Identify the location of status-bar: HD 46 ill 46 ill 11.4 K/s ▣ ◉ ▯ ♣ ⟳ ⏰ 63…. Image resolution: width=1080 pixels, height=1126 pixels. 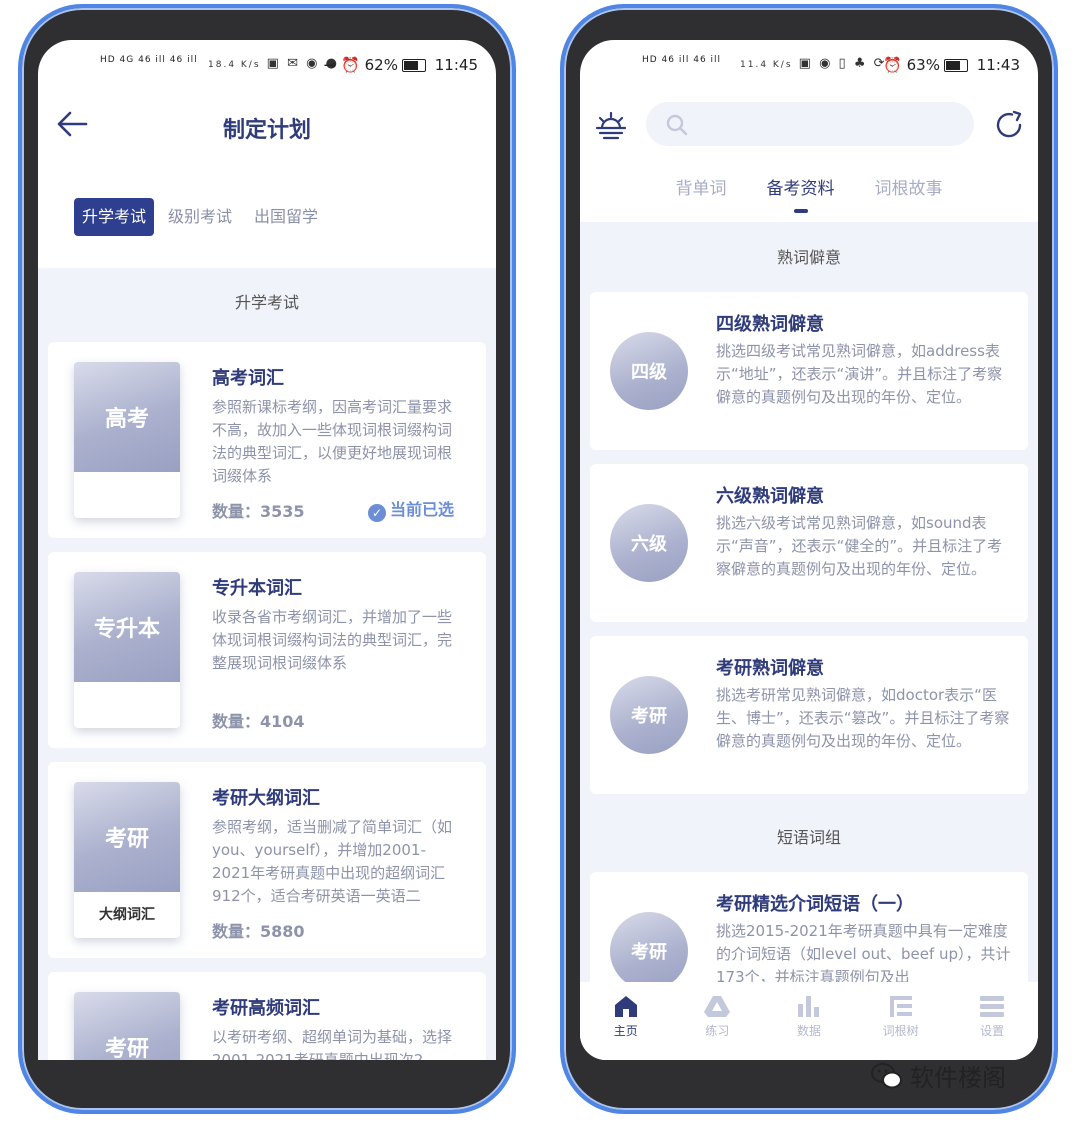
(809, 66).